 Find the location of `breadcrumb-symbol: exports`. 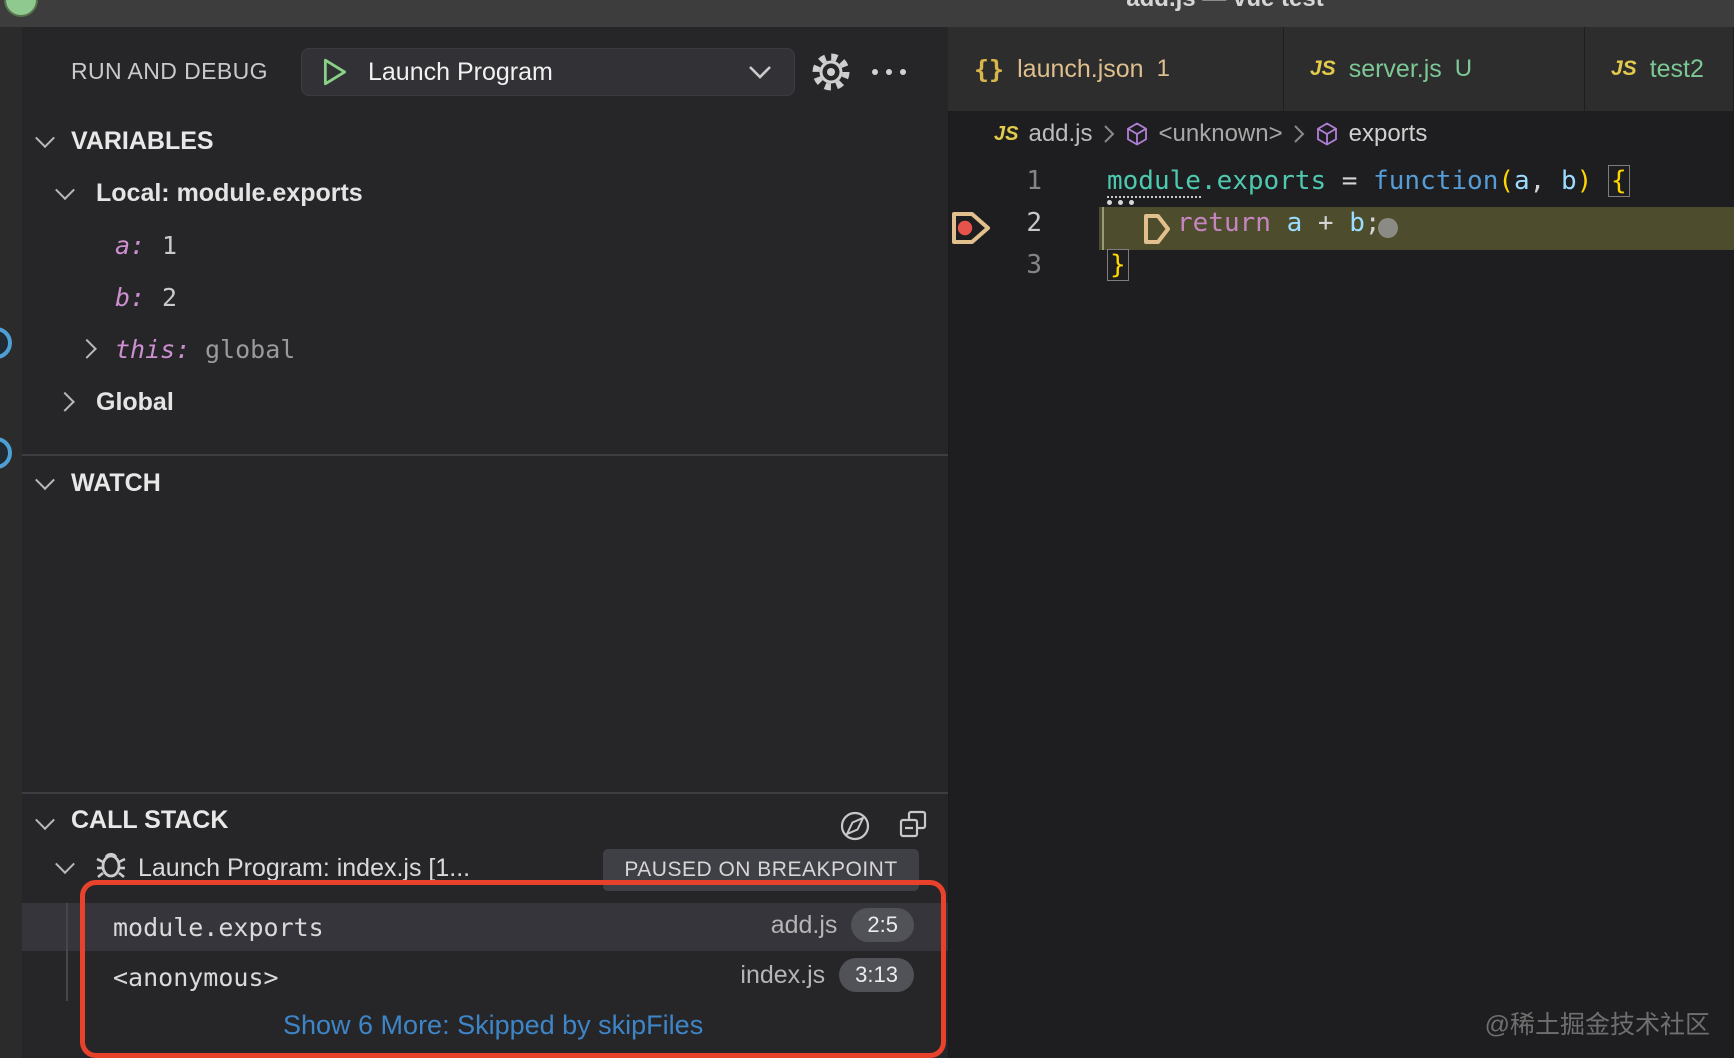

breadcrumb-symbol: exports is located at coordinates (1388, 134).